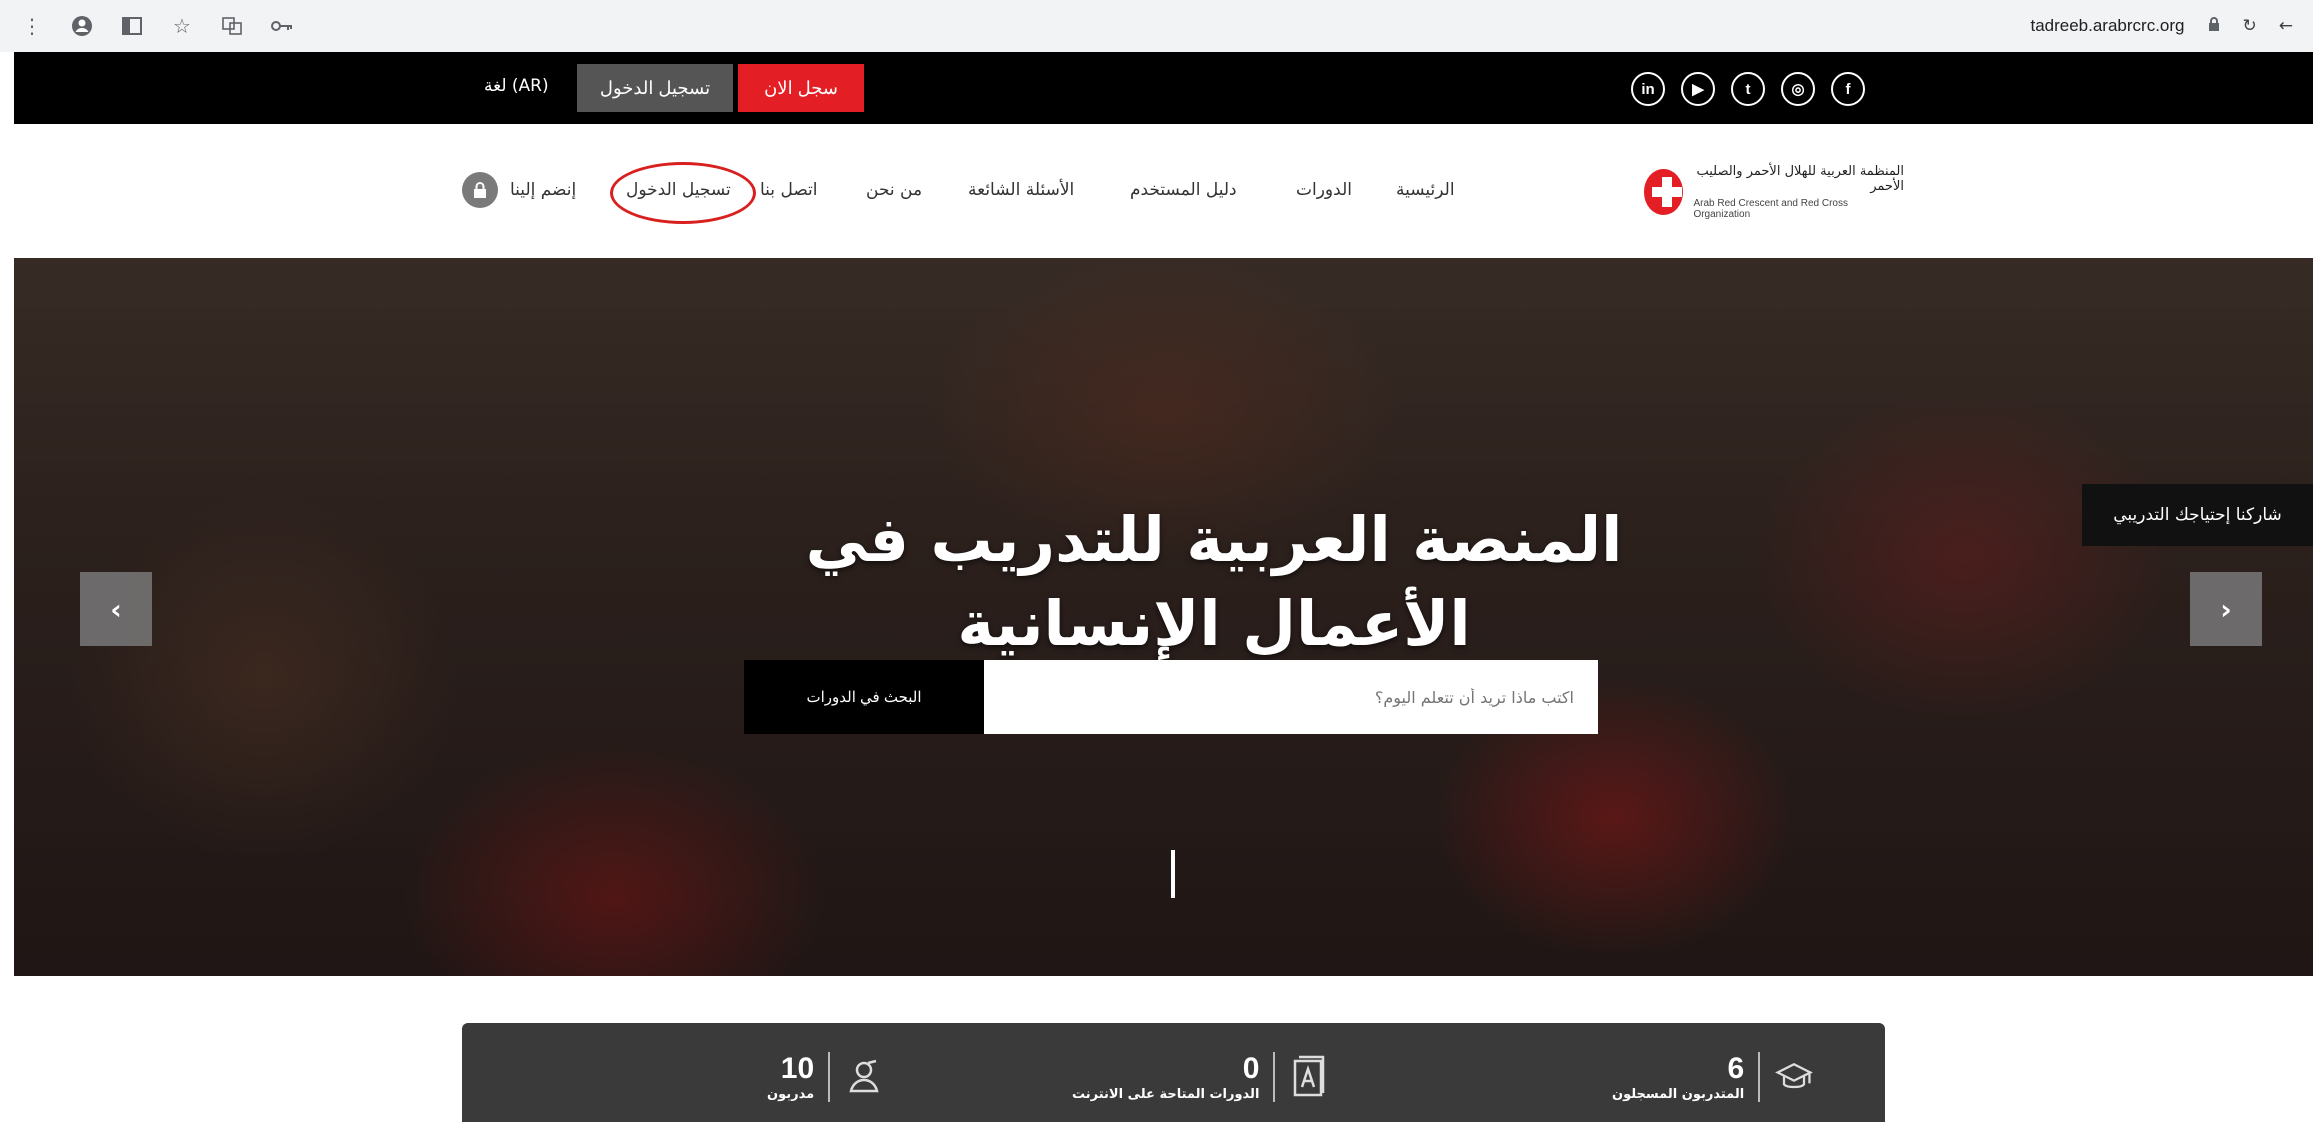 This screenshot has height=1122, width=2313. I want to click on hero-title-line-1: المنصة العربية للتدريب في, so click(1214, 539).